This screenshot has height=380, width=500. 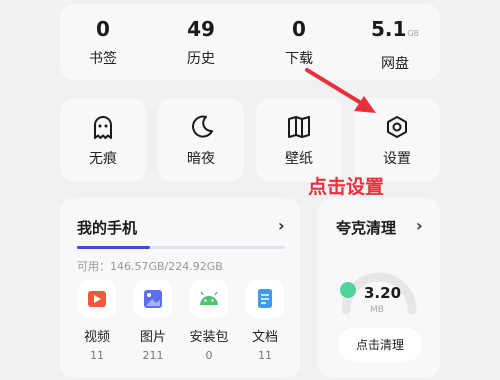 I want to click on annotation-text: 点击设置, so click(x=346, y=187).